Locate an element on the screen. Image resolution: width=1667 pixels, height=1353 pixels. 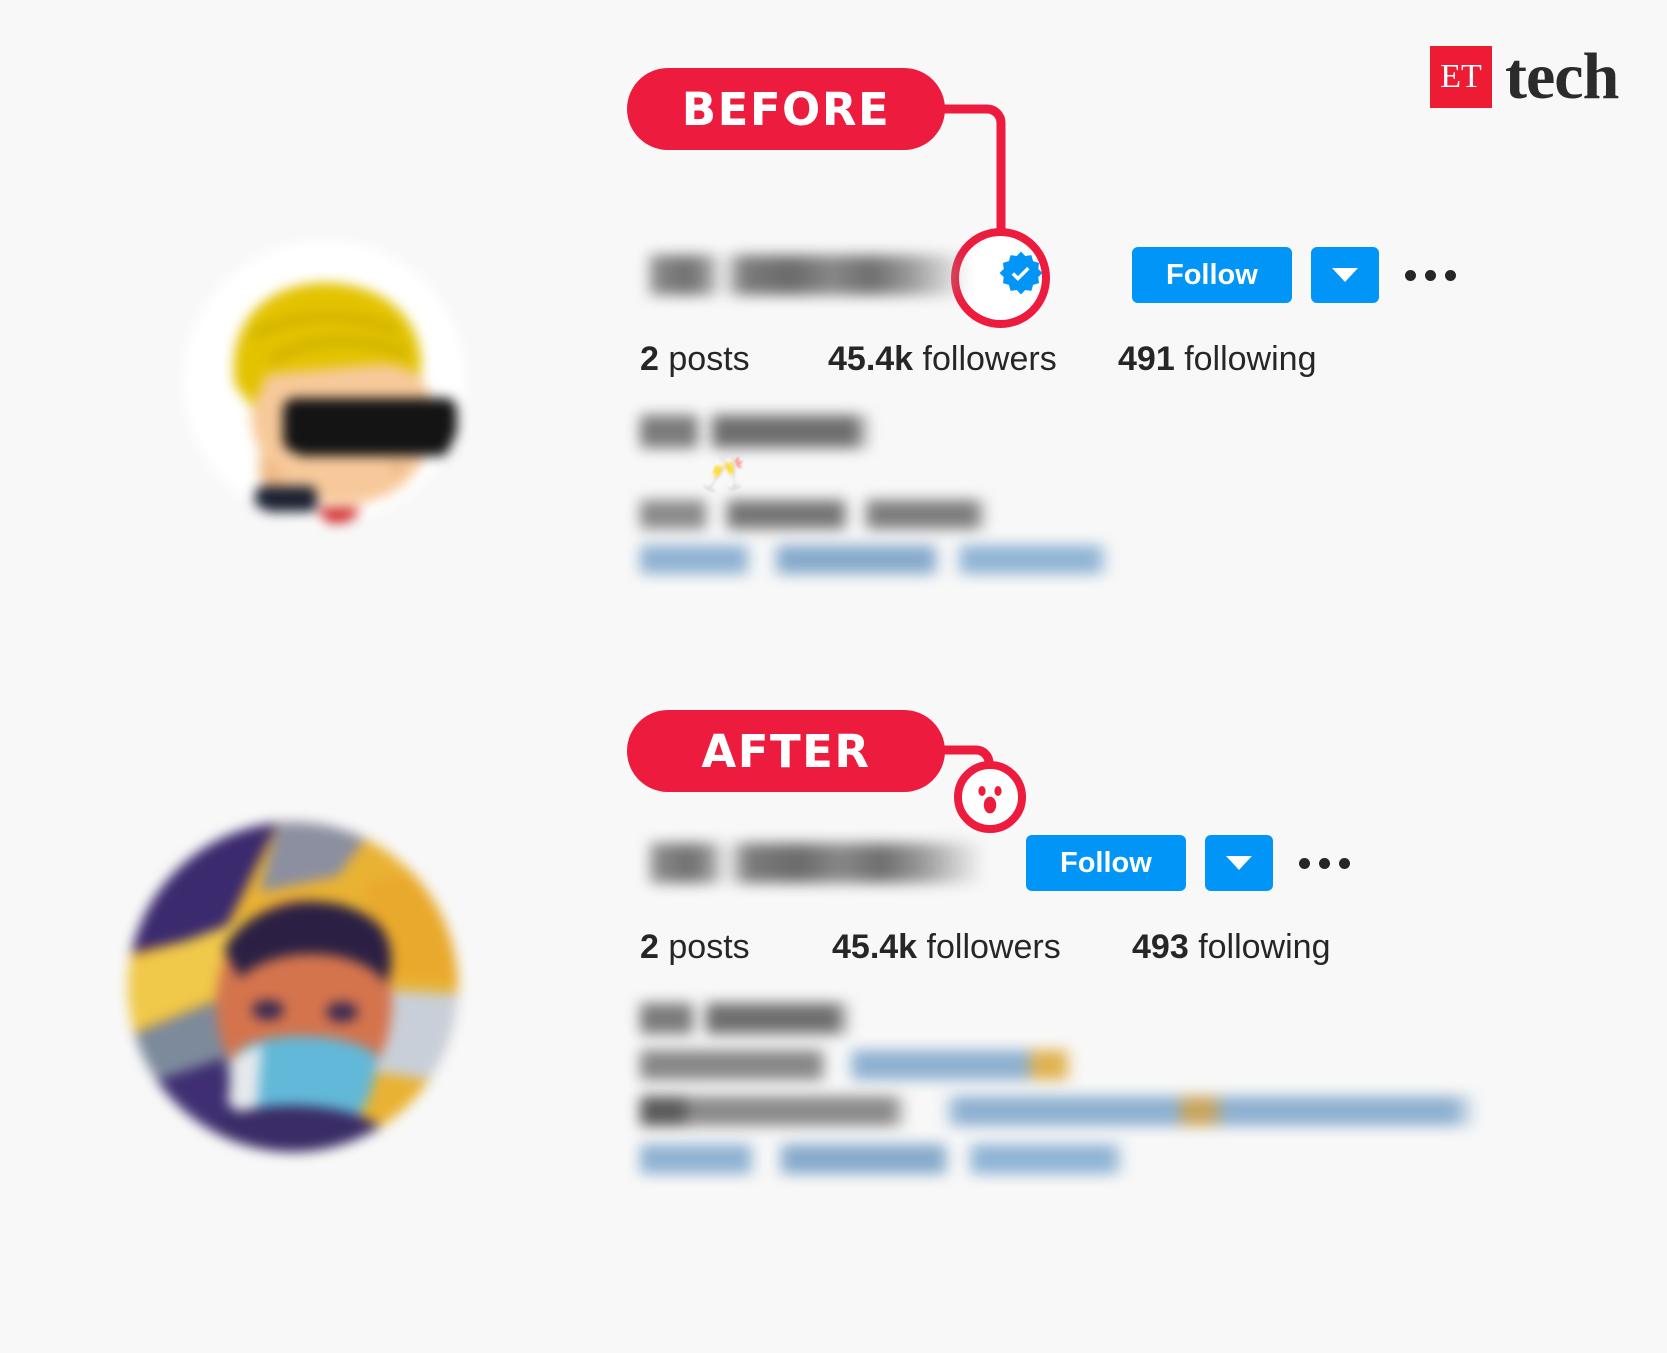
stat-posts-label-before: posts is located at coordinates (709, 359).